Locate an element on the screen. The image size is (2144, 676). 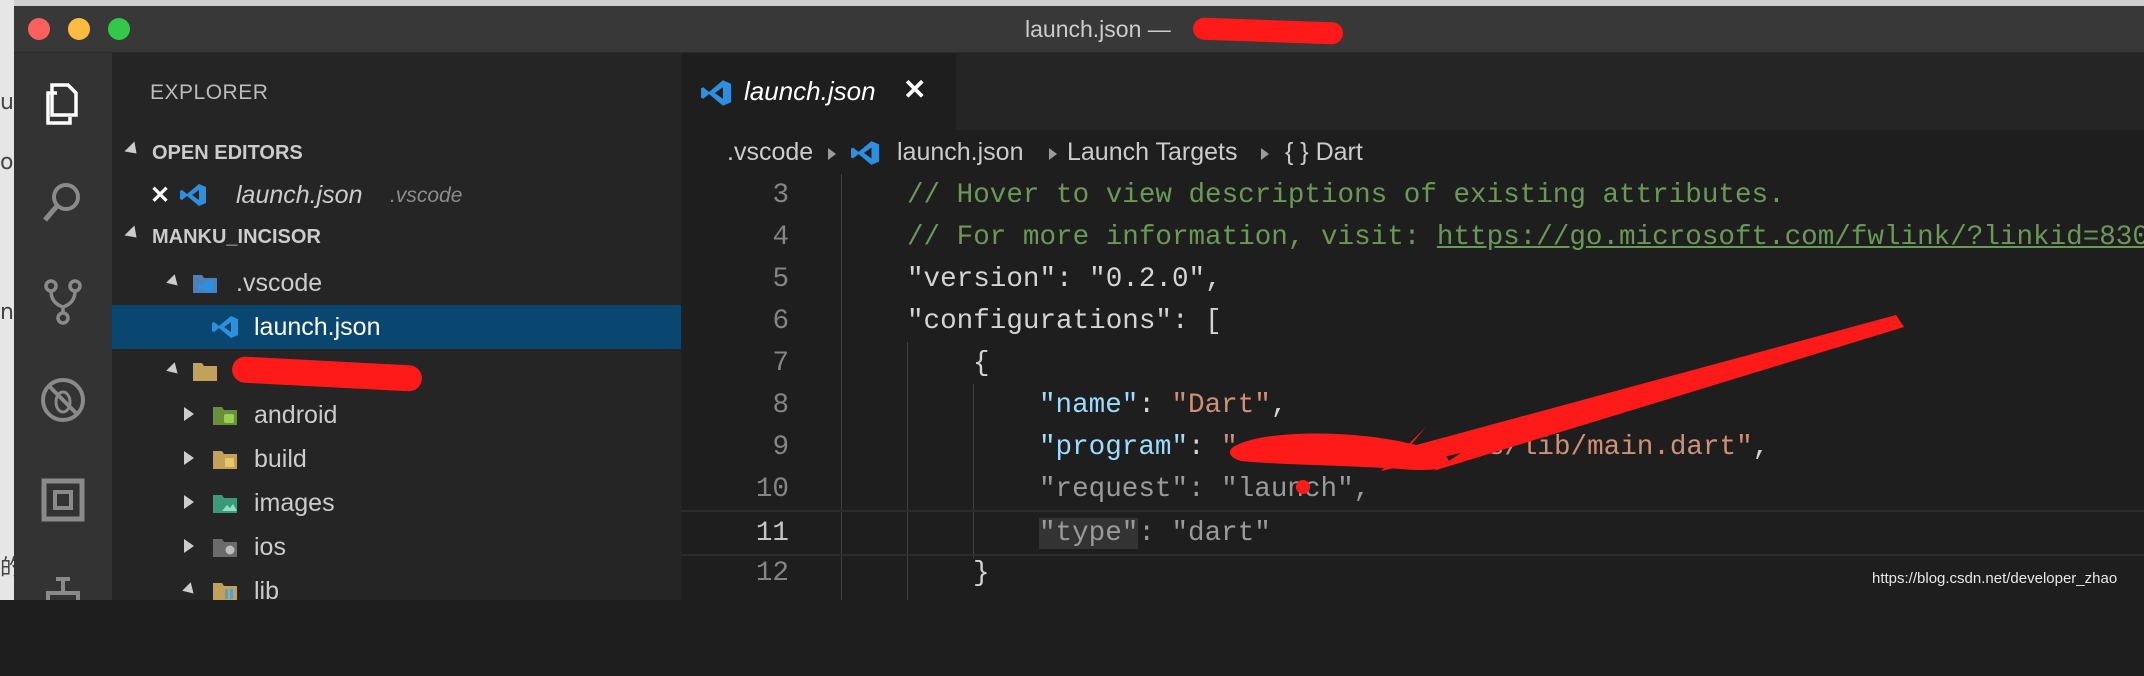
code-line: 8 "name": "Dart", is located at coordinates (1412, 405).